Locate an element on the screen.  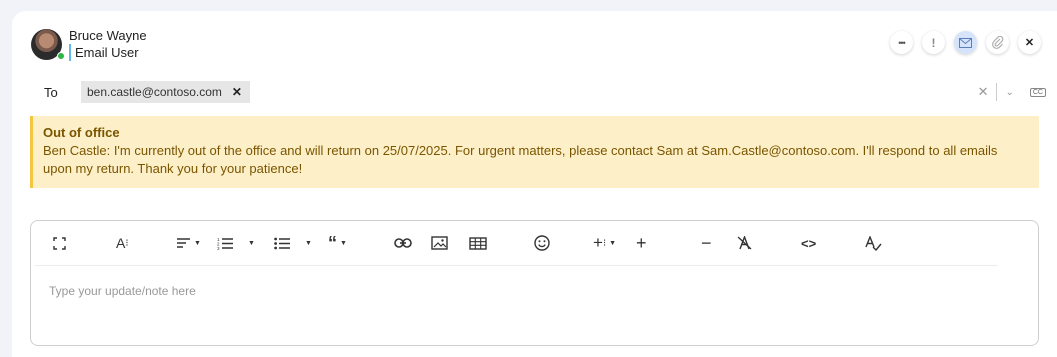
out-of-office-title: Out of office is located at coordinates (81, 132).